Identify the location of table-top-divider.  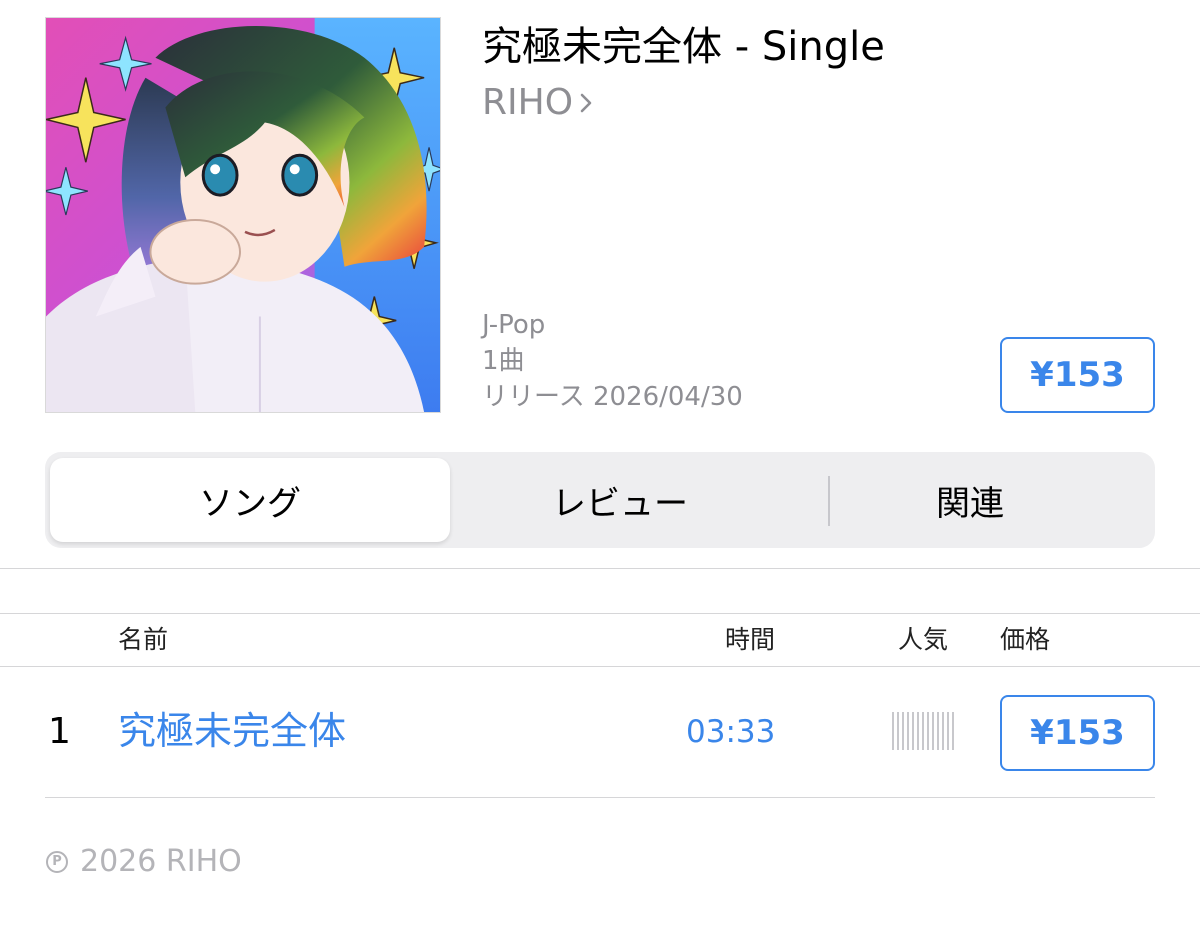
(600, 613).